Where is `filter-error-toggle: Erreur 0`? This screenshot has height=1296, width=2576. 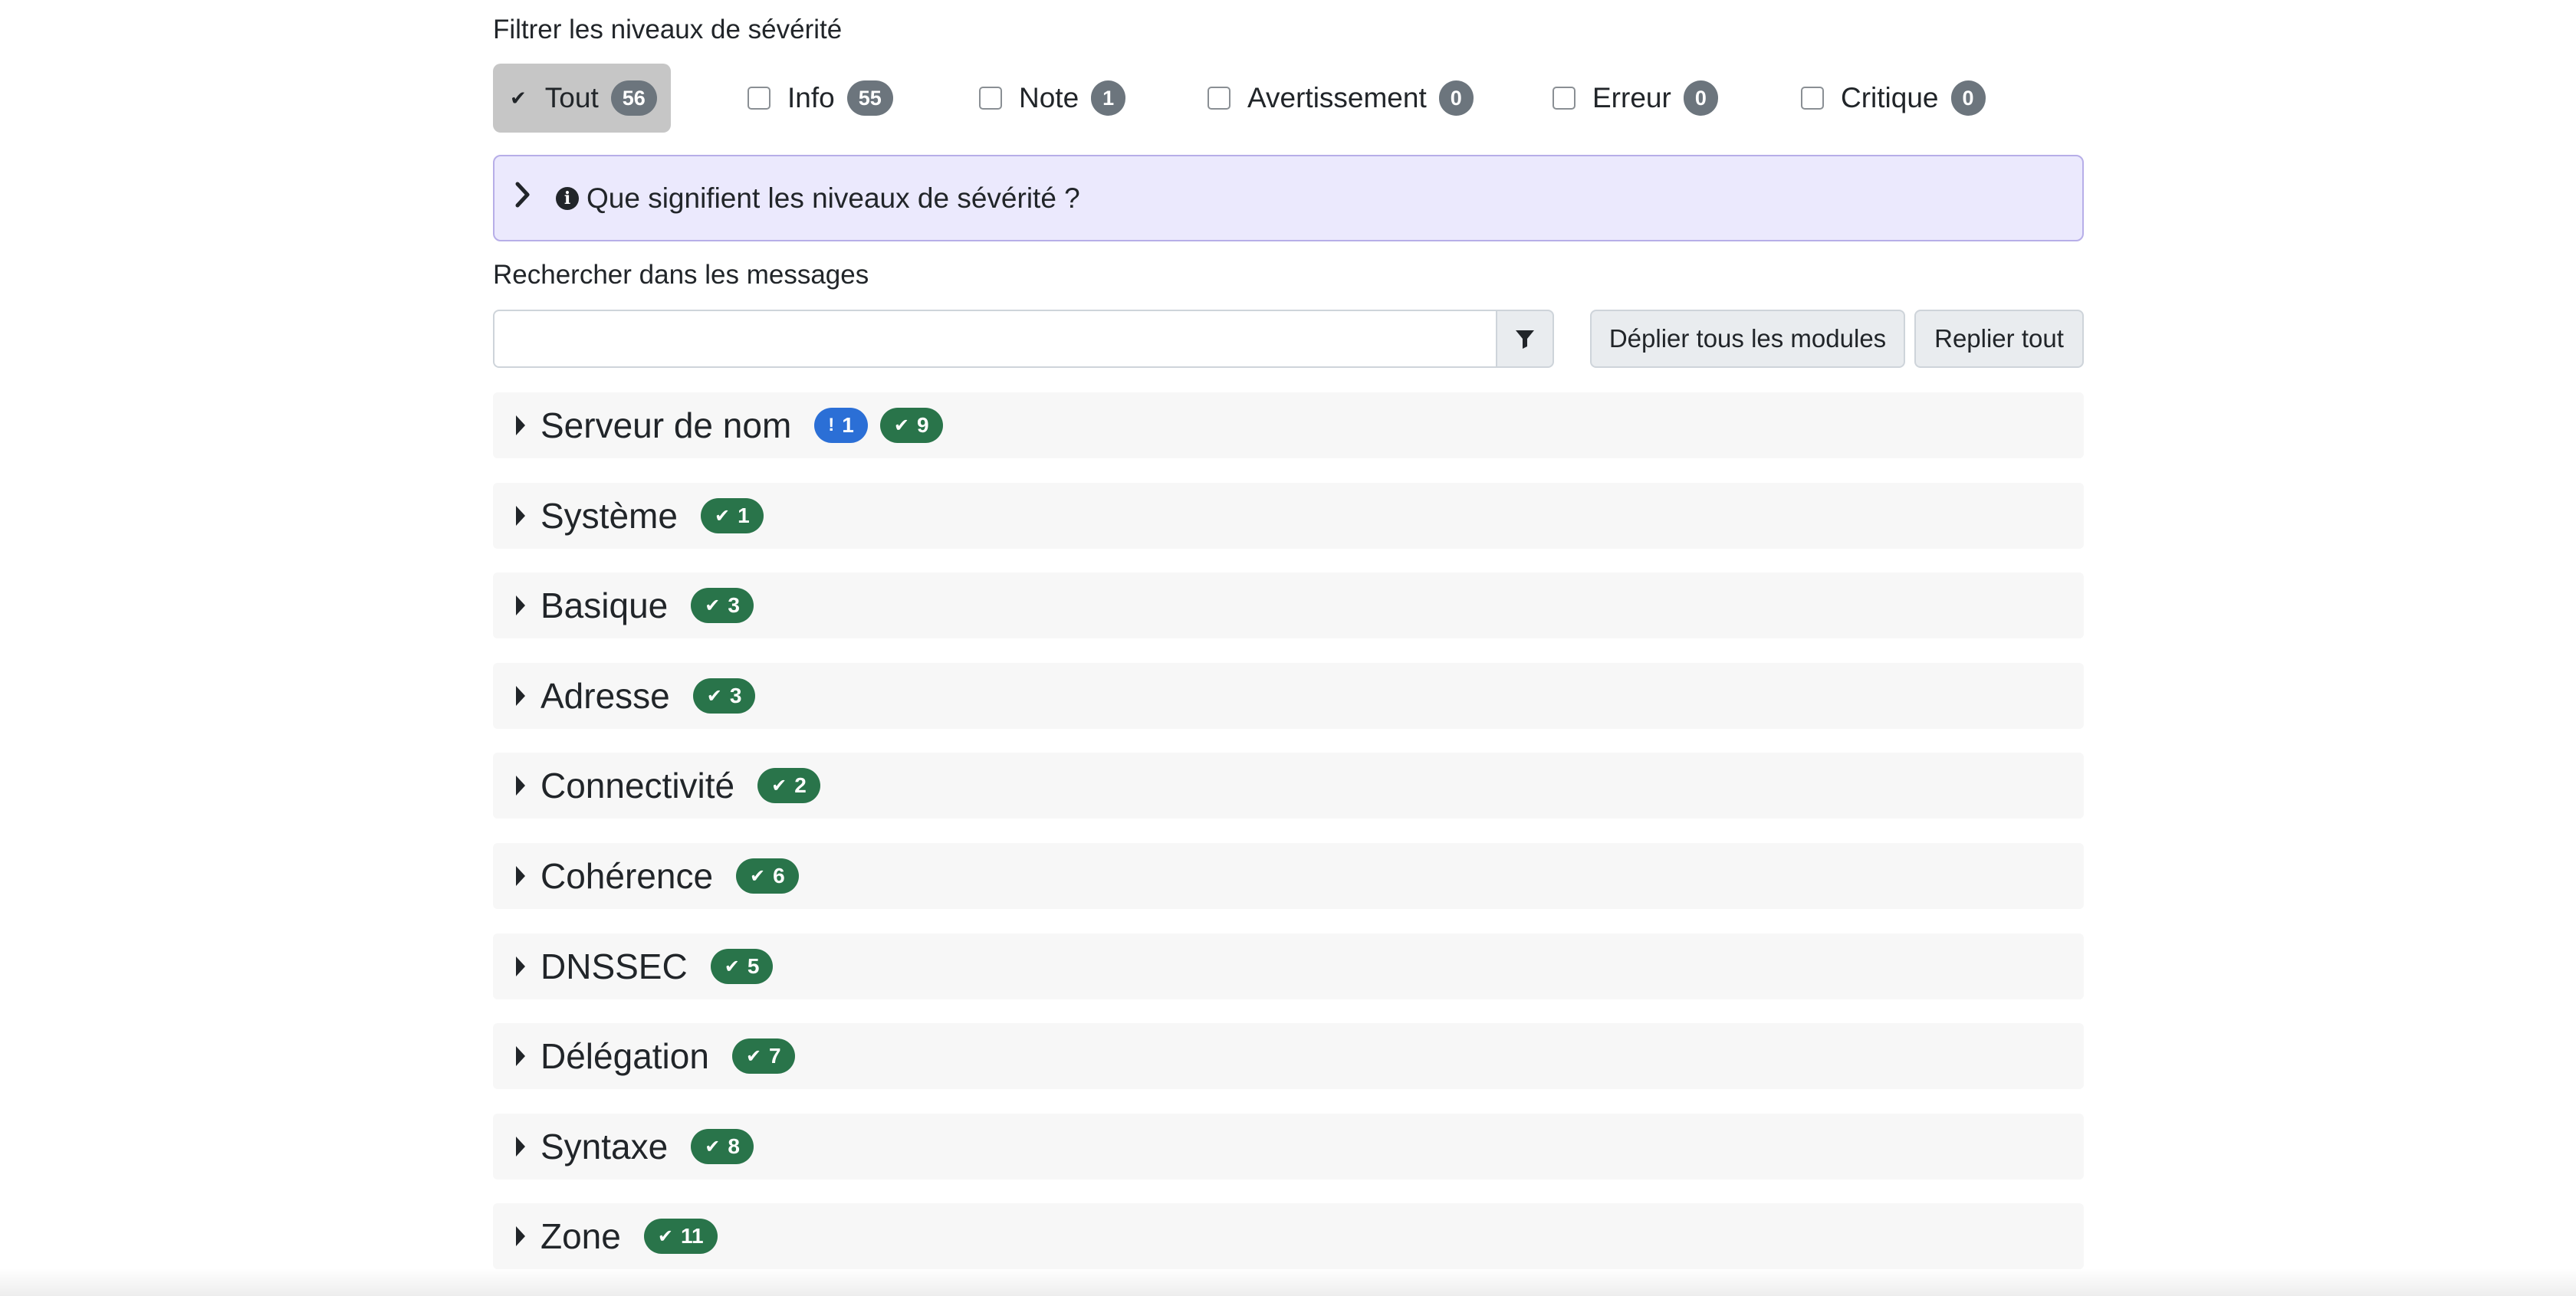 filter-error-toggle: Erreur 0 is located at coordinates (1635, 98).